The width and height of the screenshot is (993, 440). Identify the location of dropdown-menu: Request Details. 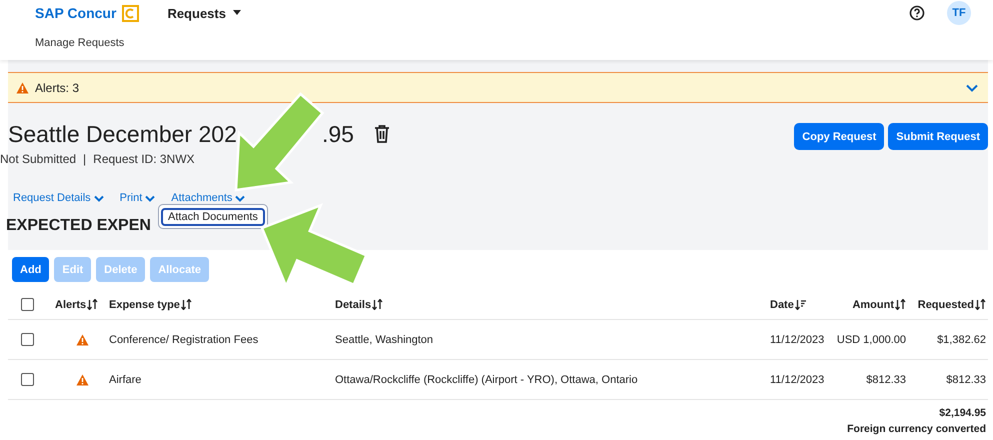
(58, 198).